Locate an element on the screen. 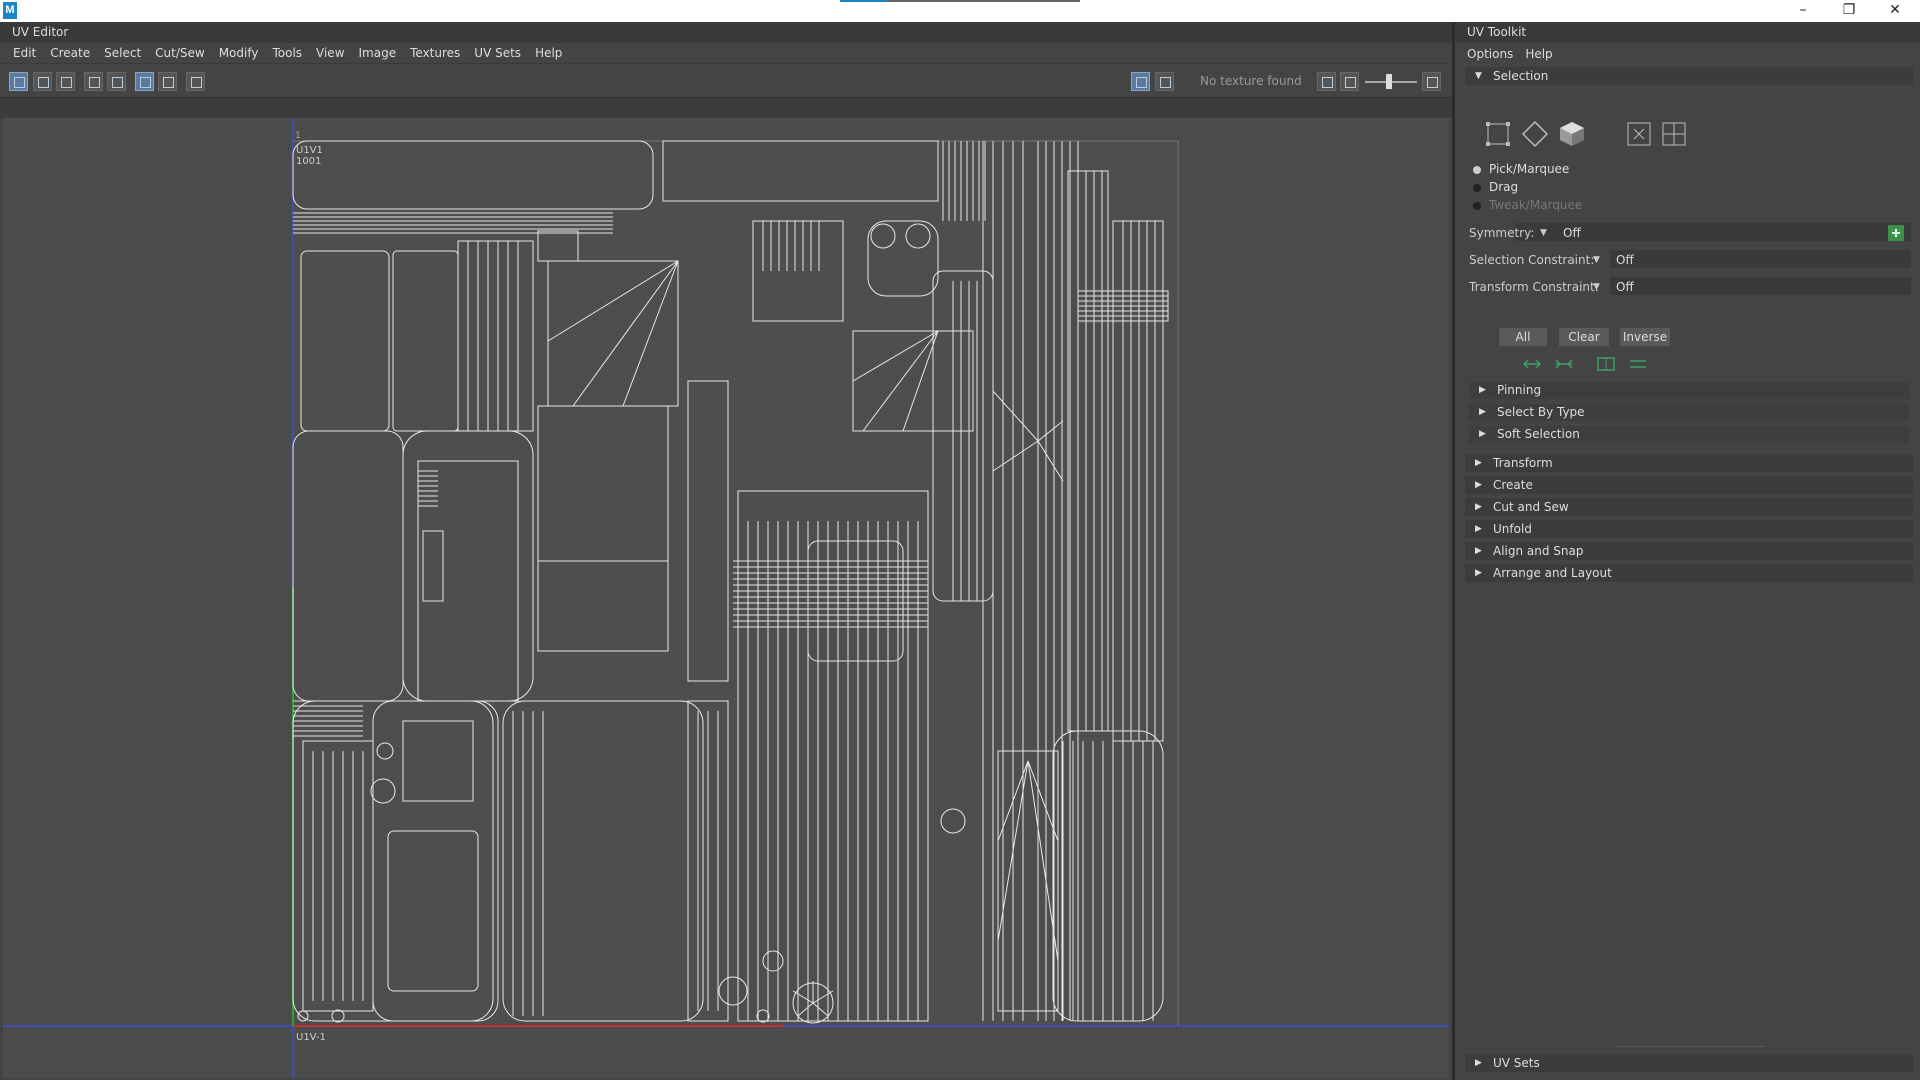 The height and width of the screenshot is (1080, 1920). transform-constraint-dropdown-arrow-icon: ▼ is located at coordinates (1596, 287).